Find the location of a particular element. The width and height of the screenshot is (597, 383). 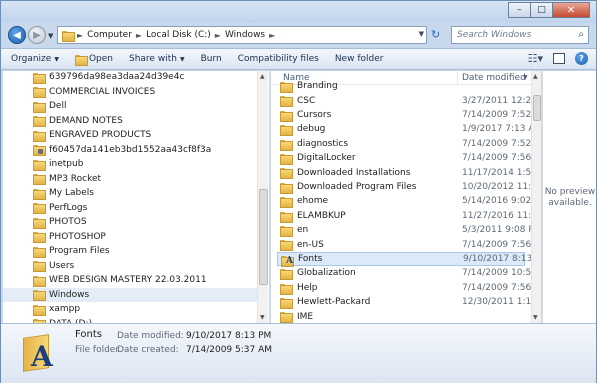

nav-item-label: PerfLogs is located at coordinates (68, 207).